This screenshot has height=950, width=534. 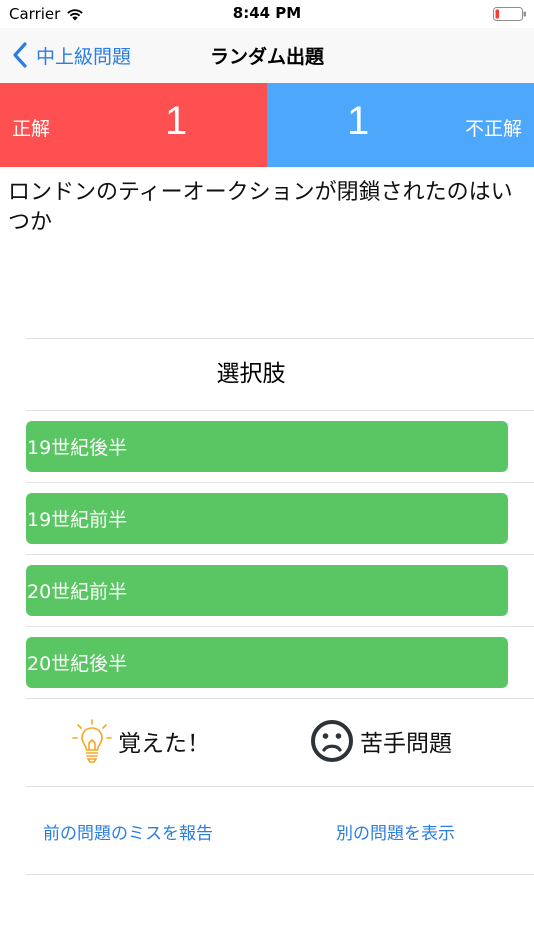 I want to click on memorized-label: 覚えた！, so click(x=164, y=744).